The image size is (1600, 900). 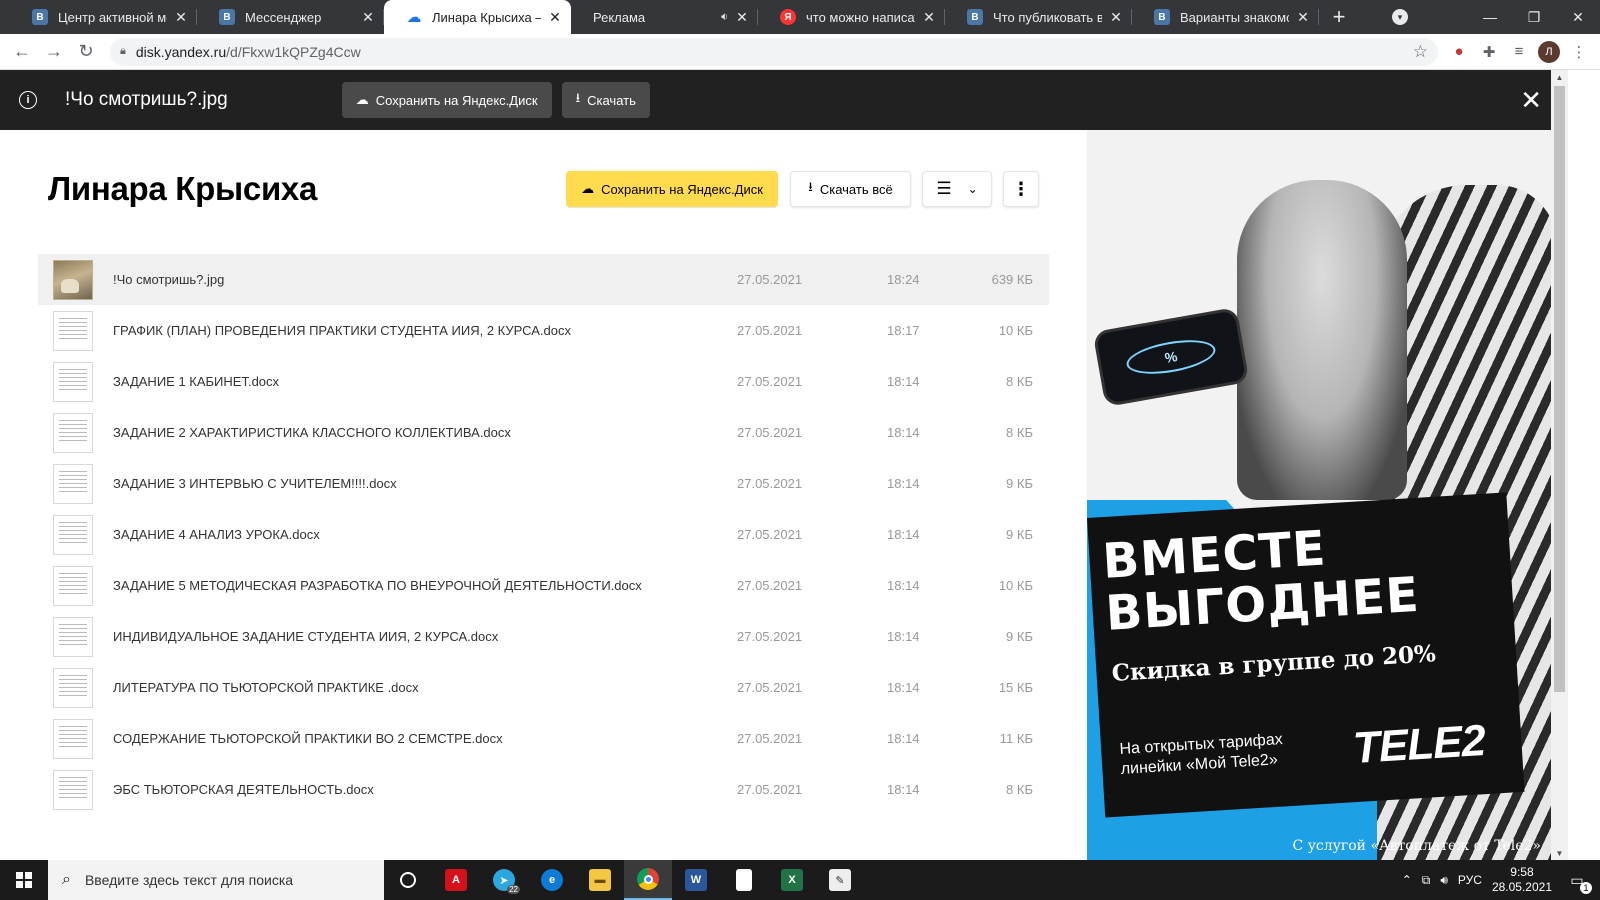 What do you see at coordinates (24, 880) in the screenshot?
I see `start-button` at bounding box center [24, 880].